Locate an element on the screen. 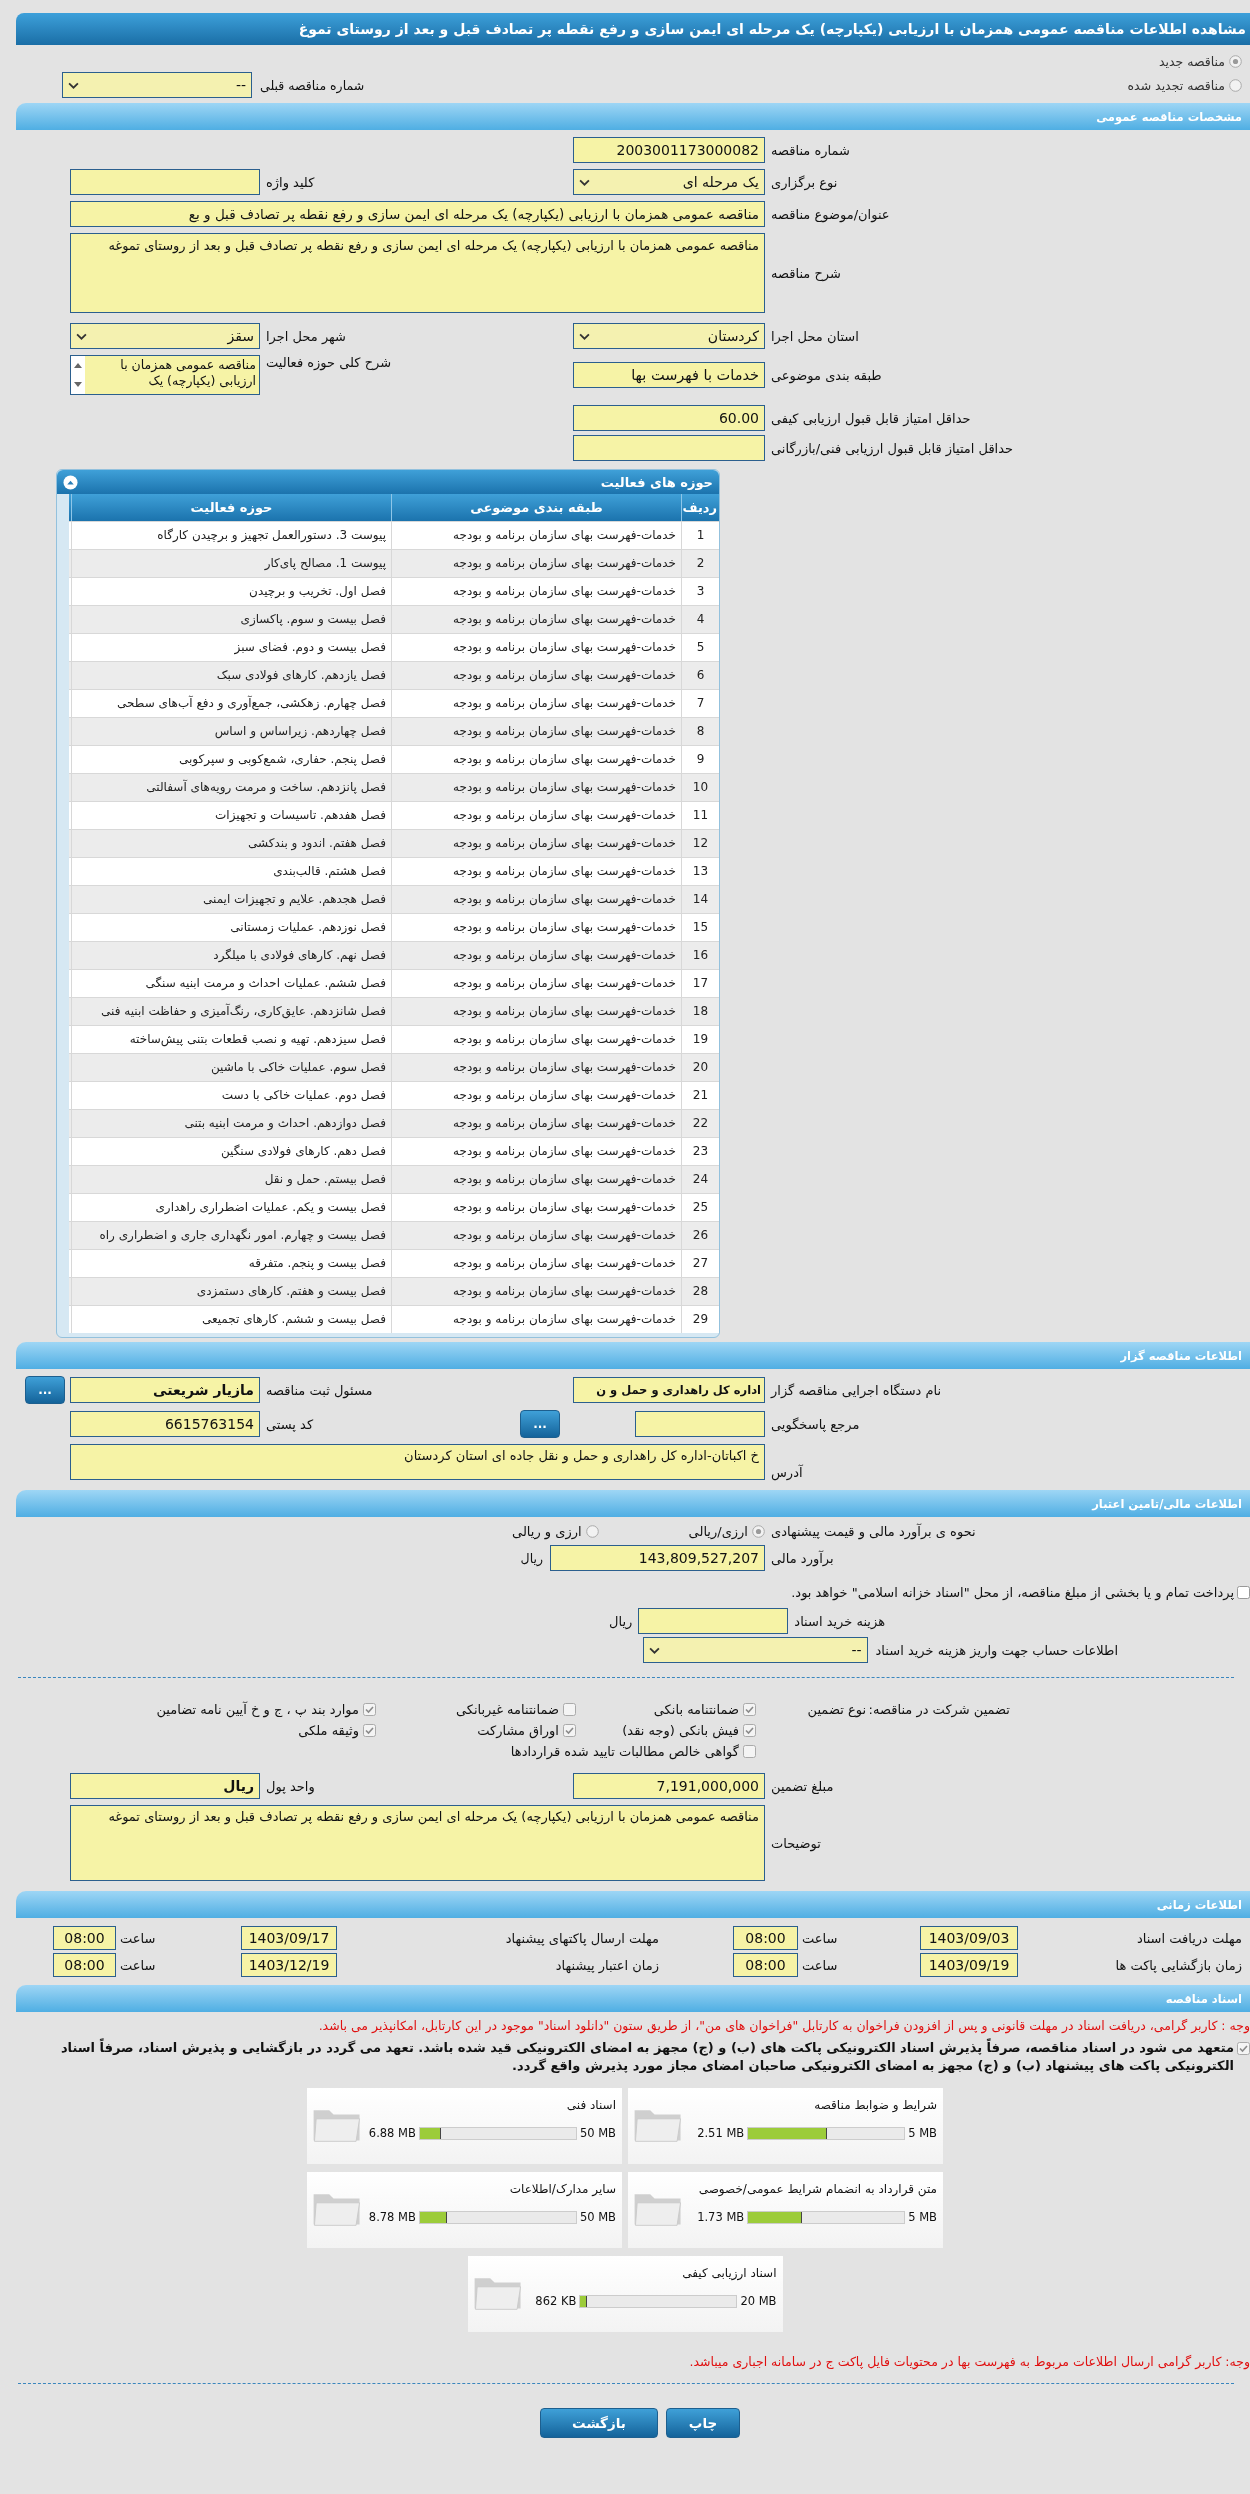 Image resolution: width=1250 pixels, height=2494 pixels. field-label: نام دستگاه اجرایی مناقصه گزار is located at coordinates (855, 1390).